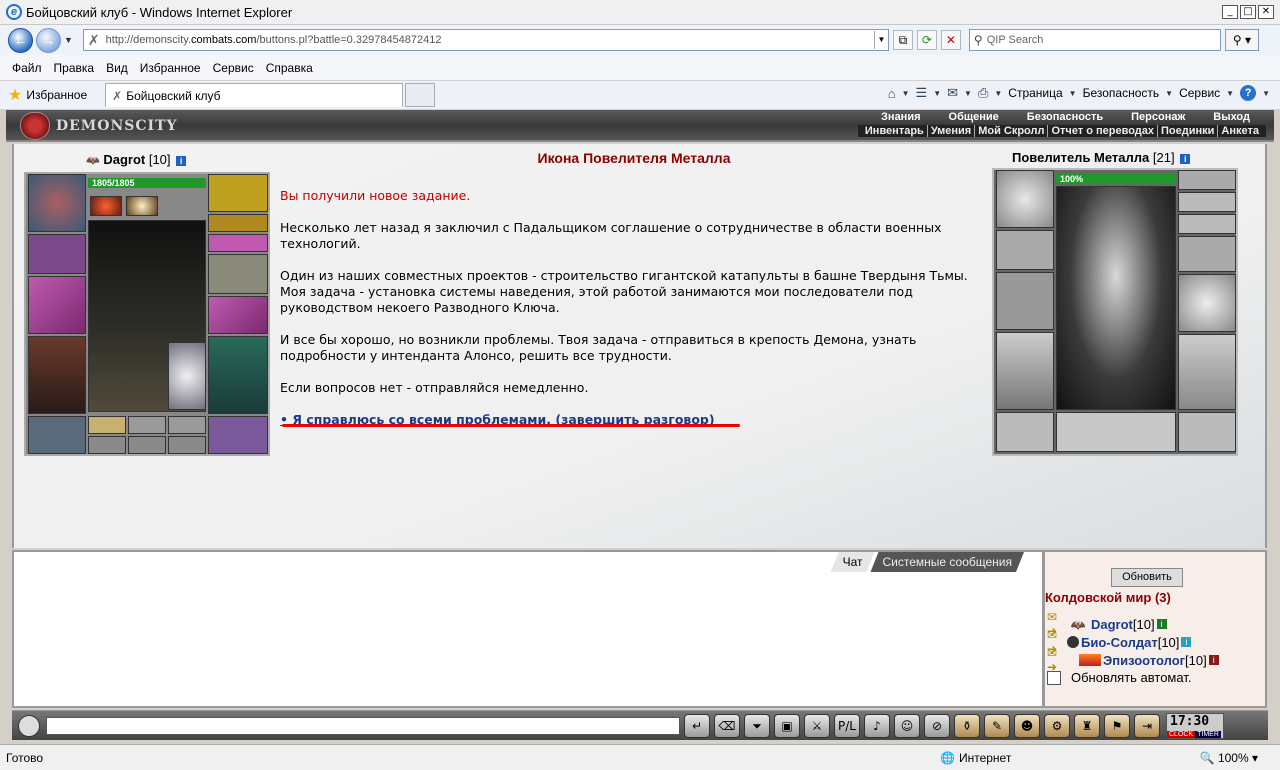  I want to click on tab-system-messages: Системные сообщения, so click(947, 562).